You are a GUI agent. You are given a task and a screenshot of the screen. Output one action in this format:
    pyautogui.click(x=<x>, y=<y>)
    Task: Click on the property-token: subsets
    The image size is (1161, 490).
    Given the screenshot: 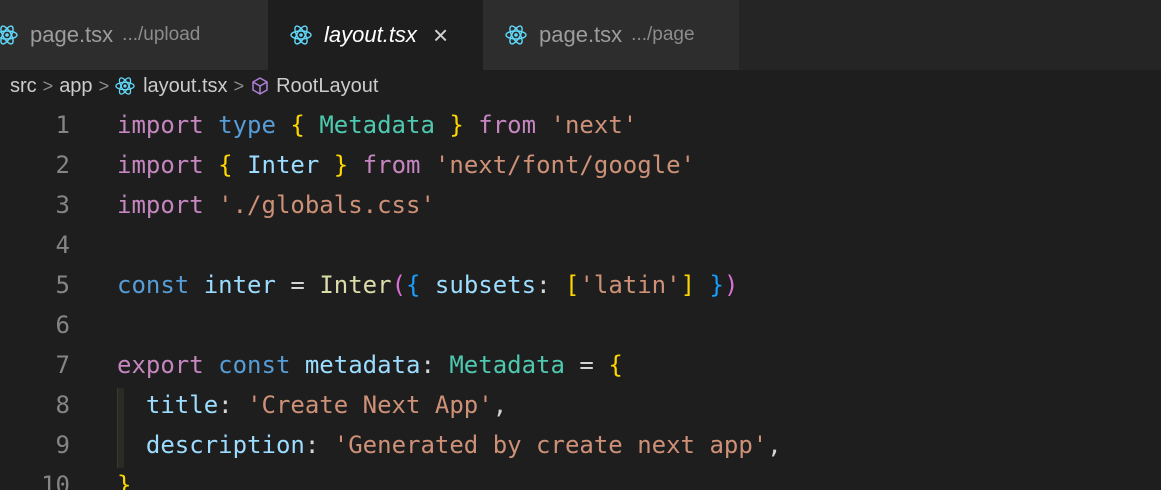 What is the action you would take?
    pyautogui.click(x=485, y=285)
    